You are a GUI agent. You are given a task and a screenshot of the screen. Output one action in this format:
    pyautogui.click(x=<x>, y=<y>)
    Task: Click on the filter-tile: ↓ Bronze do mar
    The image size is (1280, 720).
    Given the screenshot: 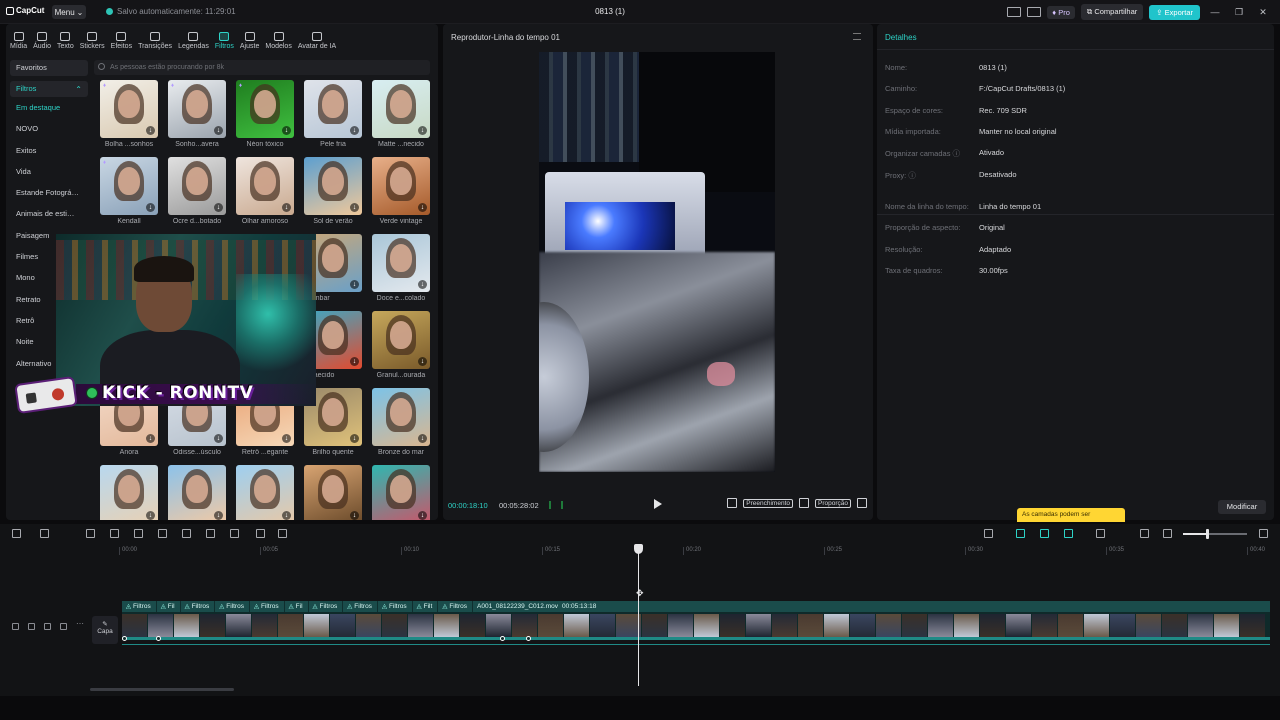 What is the action you would take?
    pyautogui.click(x=401, y=422)
    